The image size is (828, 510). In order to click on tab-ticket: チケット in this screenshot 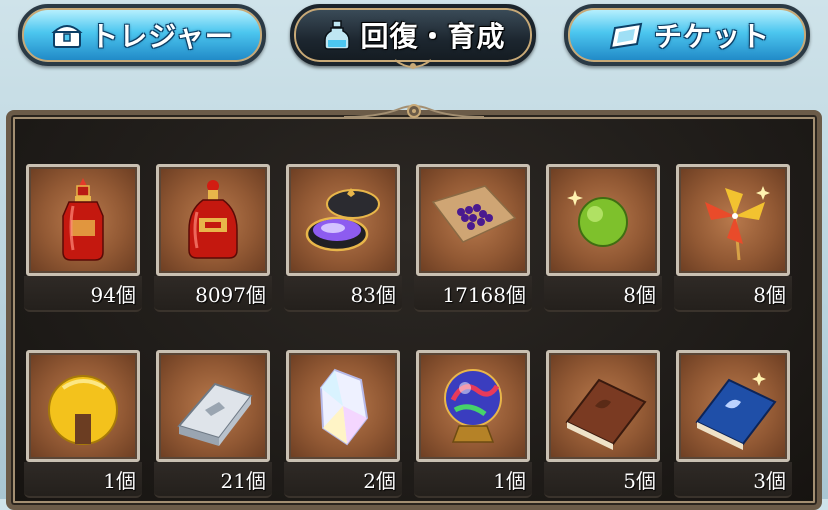, I will do `click(687, 35)`.